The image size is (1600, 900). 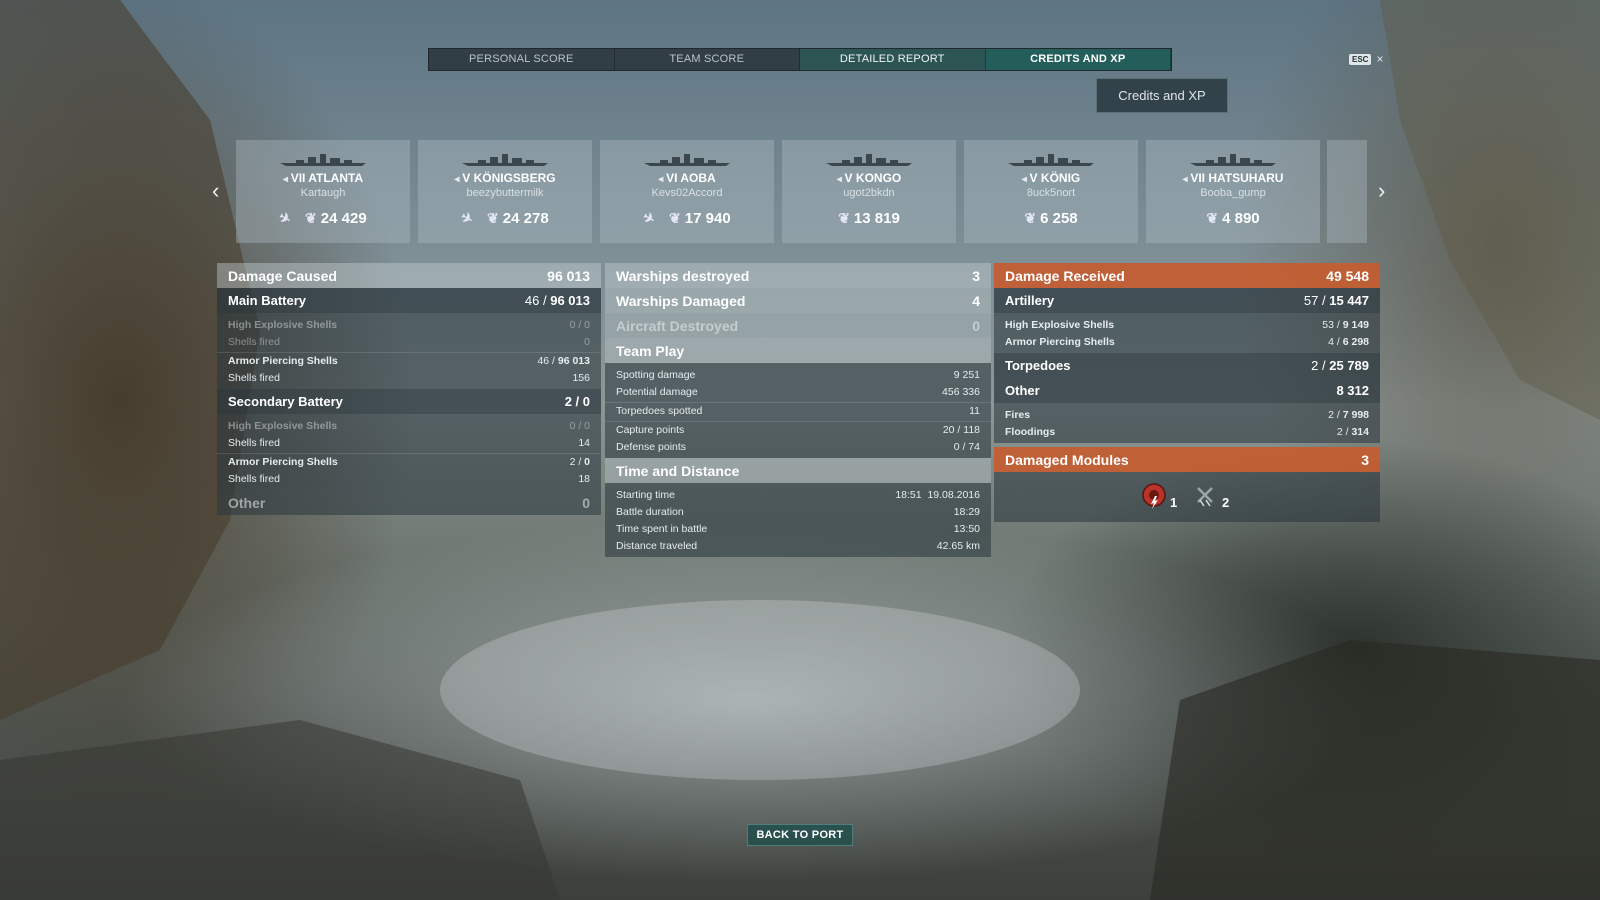 What do you see at coordinates (586, 502) in the screenshot?
I see `other-damage-value: 0` at bounding box center [586, 502].